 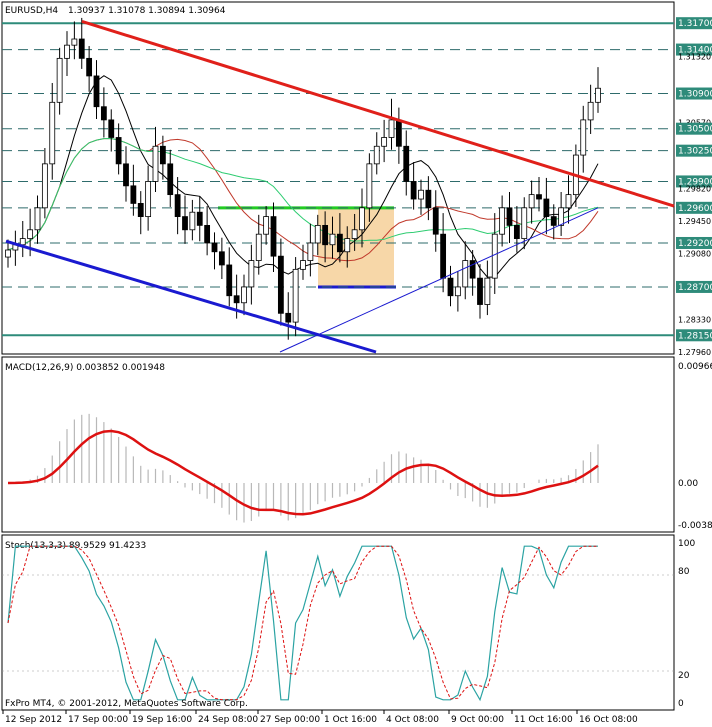 I want to click on stoch-axis-0: 0, so click(x=681, y=704).